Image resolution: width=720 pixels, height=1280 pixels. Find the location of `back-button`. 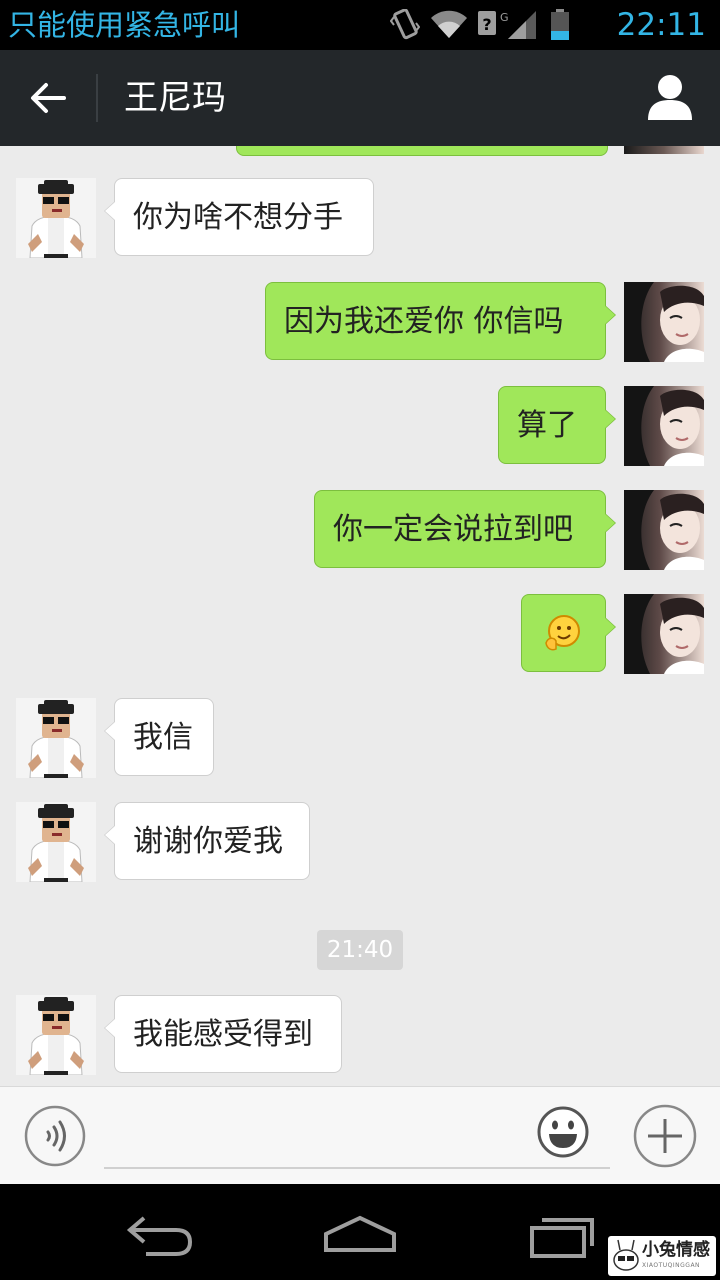

back-button is located at coordinates (48, 98).